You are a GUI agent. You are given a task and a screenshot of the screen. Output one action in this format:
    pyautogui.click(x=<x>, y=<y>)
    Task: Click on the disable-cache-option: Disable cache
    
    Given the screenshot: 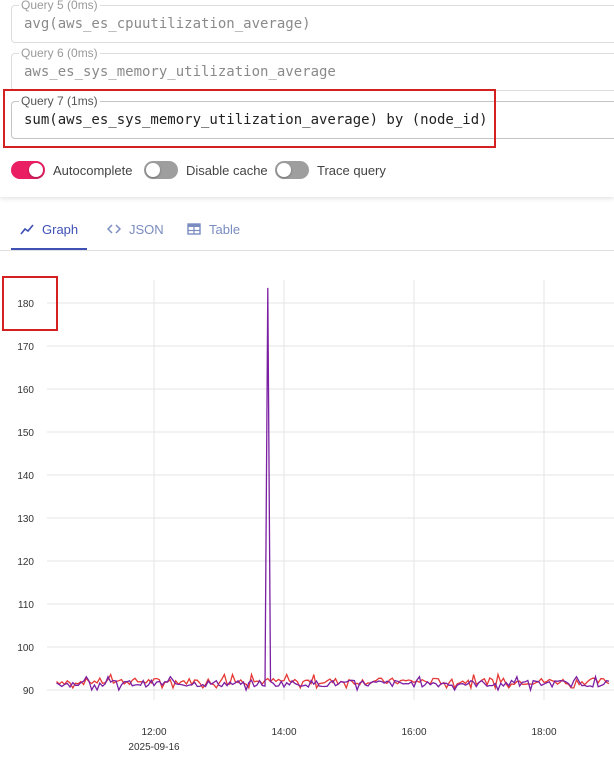 What is the action you would take?
    pyautogui.click(x=206, y=170)
    